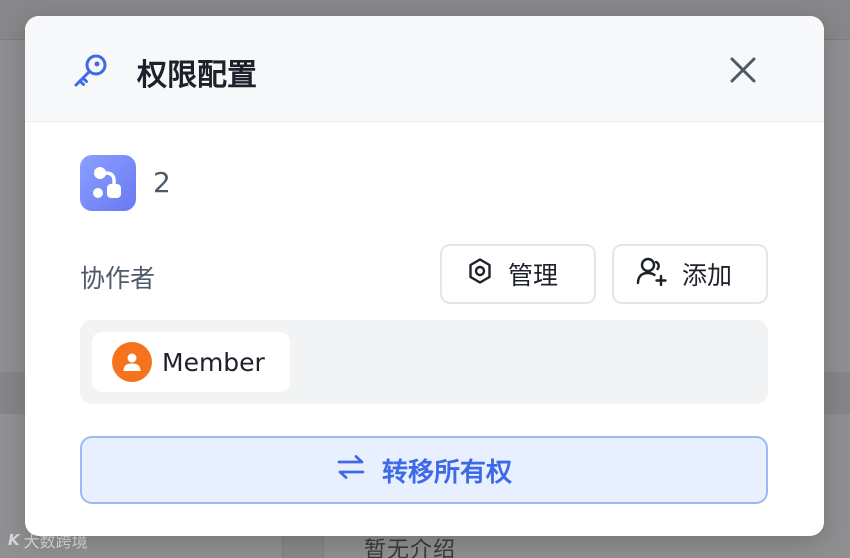 This screenshot has width=850, height=558. I want to click on add-collaborator-button: 添加, so click(690, 274).